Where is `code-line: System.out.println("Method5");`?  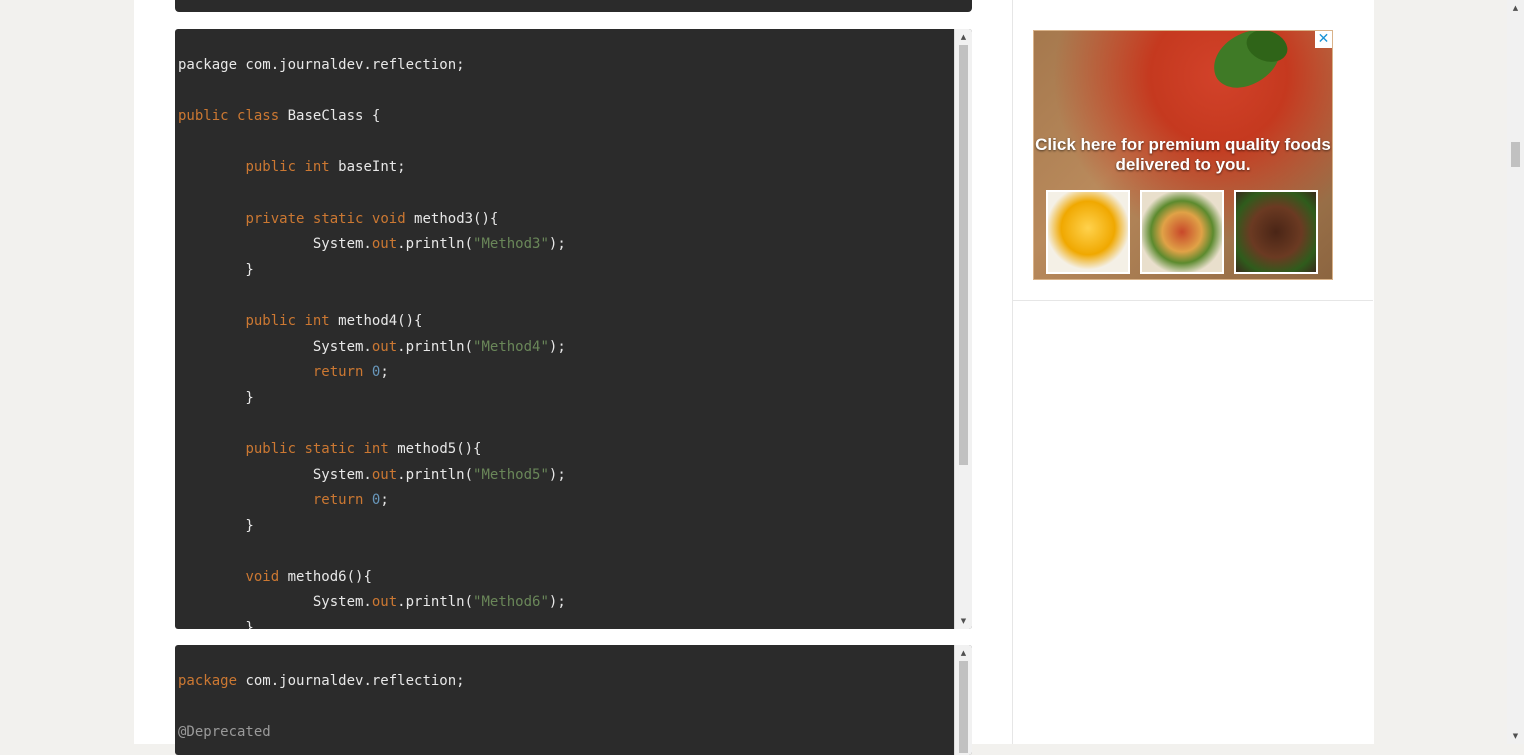
code-line: System.out.println("Method5"); is located at coordinates (372, 475).